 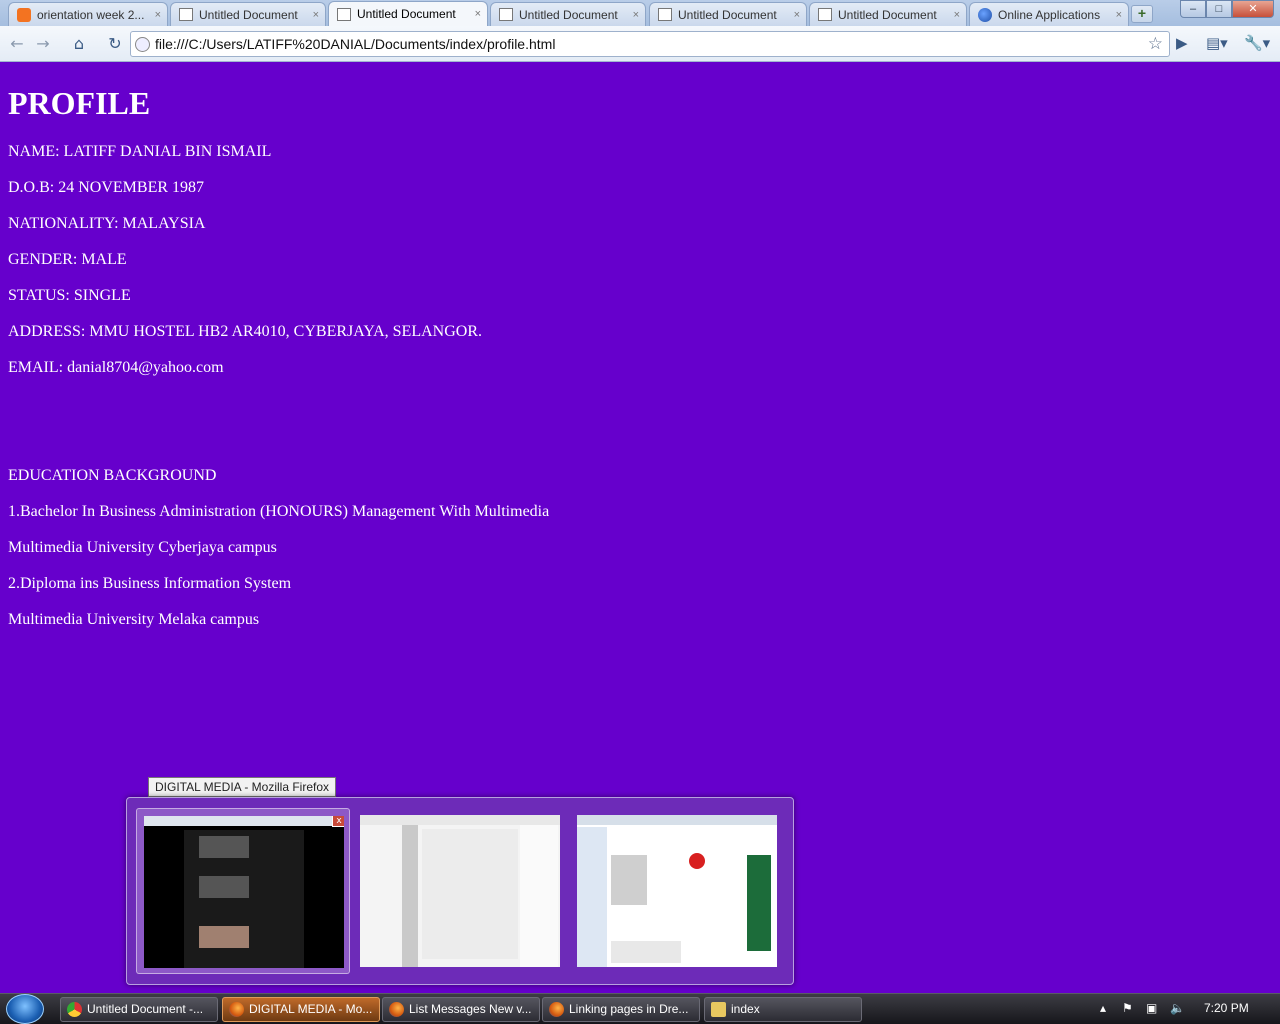 I want to click on home-button: ⌂, so click(x=79, y=44).